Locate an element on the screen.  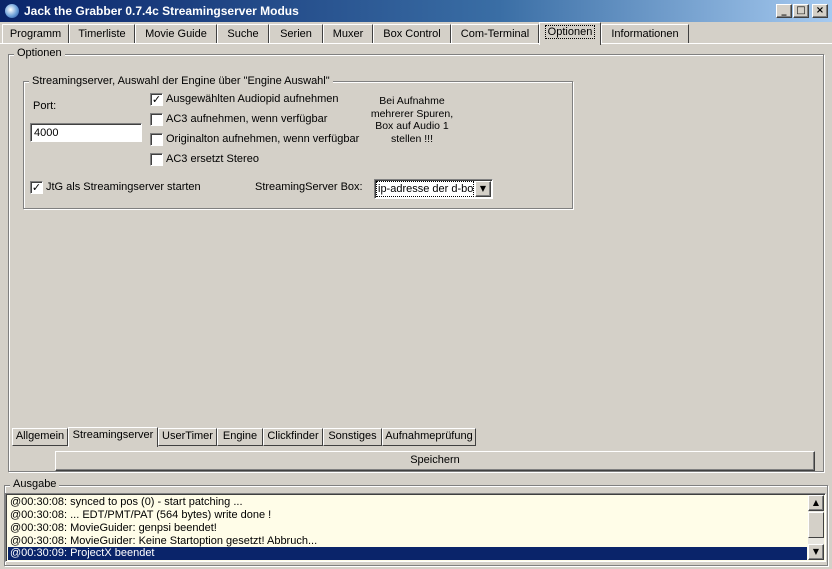
tab-clickfinder: Clickfinder is located at coordinates (293, 437).